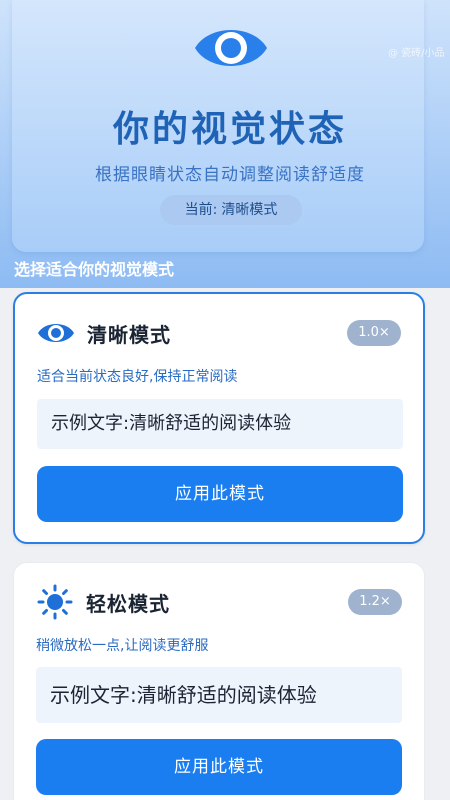 This screenshot has width=450, height=800. I want to click on mode-header: 清晰模式, so click(104, 333).